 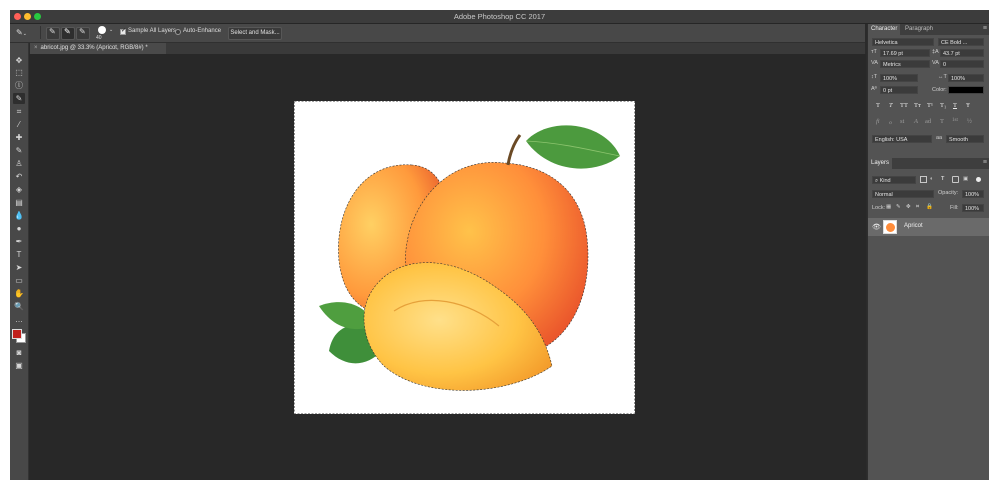 What do you see at coordinates (908, 207) in the screenshot?
I see `lock-position-icon: ✥` at bounding box center [908, 207].